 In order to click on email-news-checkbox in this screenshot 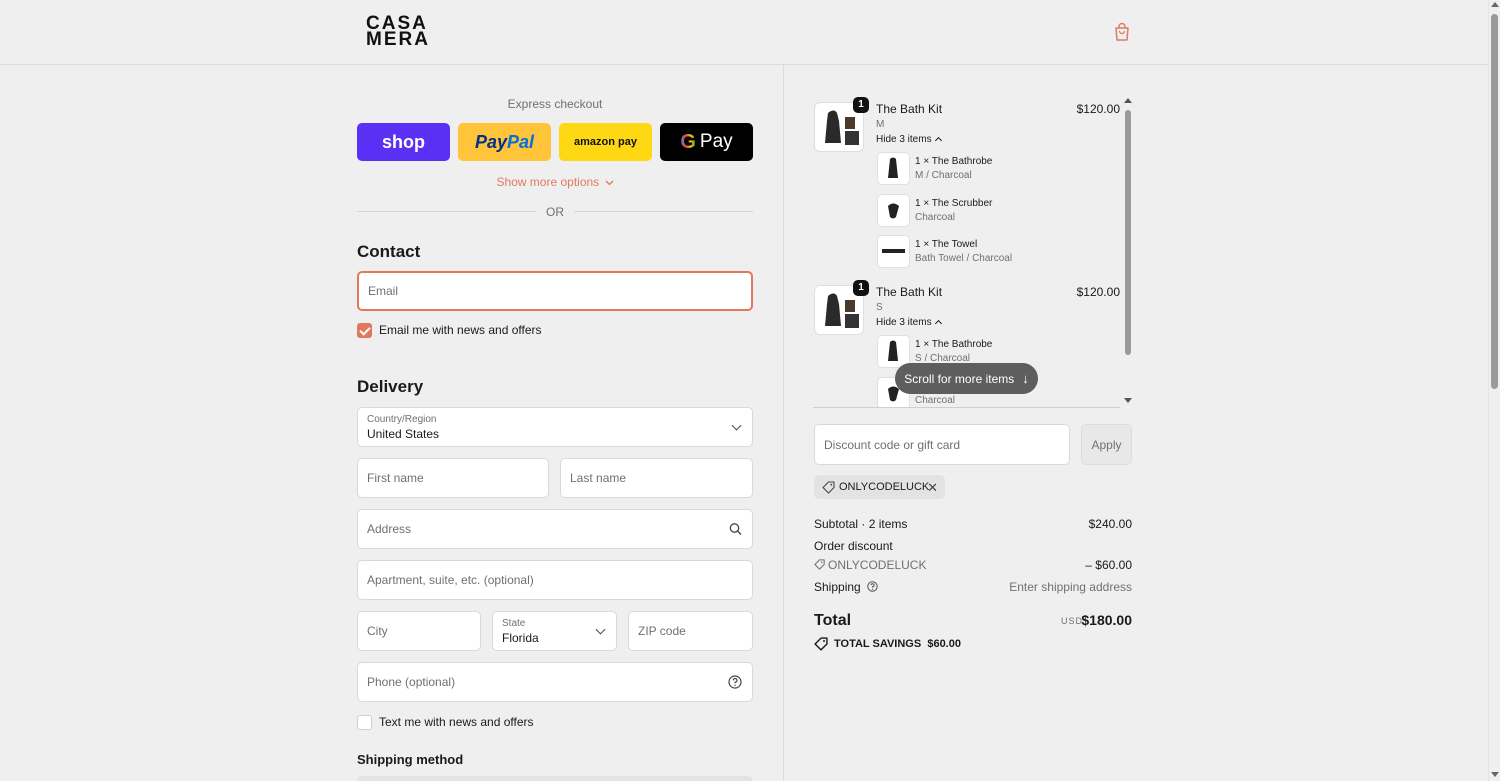, I will do `click(364, 330)`.